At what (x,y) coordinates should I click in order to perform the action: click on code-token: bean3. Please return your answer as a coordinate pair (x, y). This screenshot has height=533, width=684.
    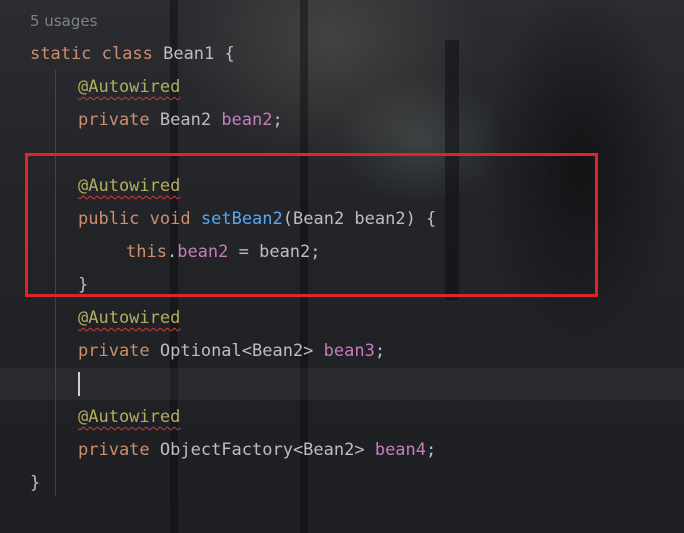
    Looking at the image, I should click on (349, 351).